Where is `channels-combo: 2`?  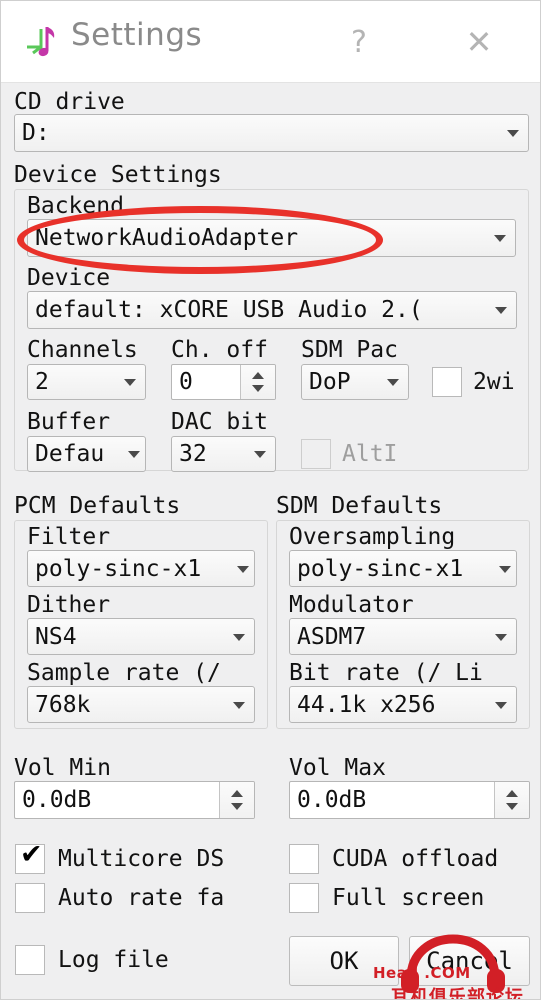 channels-combo: 2 is located at coordinates (86, 382).